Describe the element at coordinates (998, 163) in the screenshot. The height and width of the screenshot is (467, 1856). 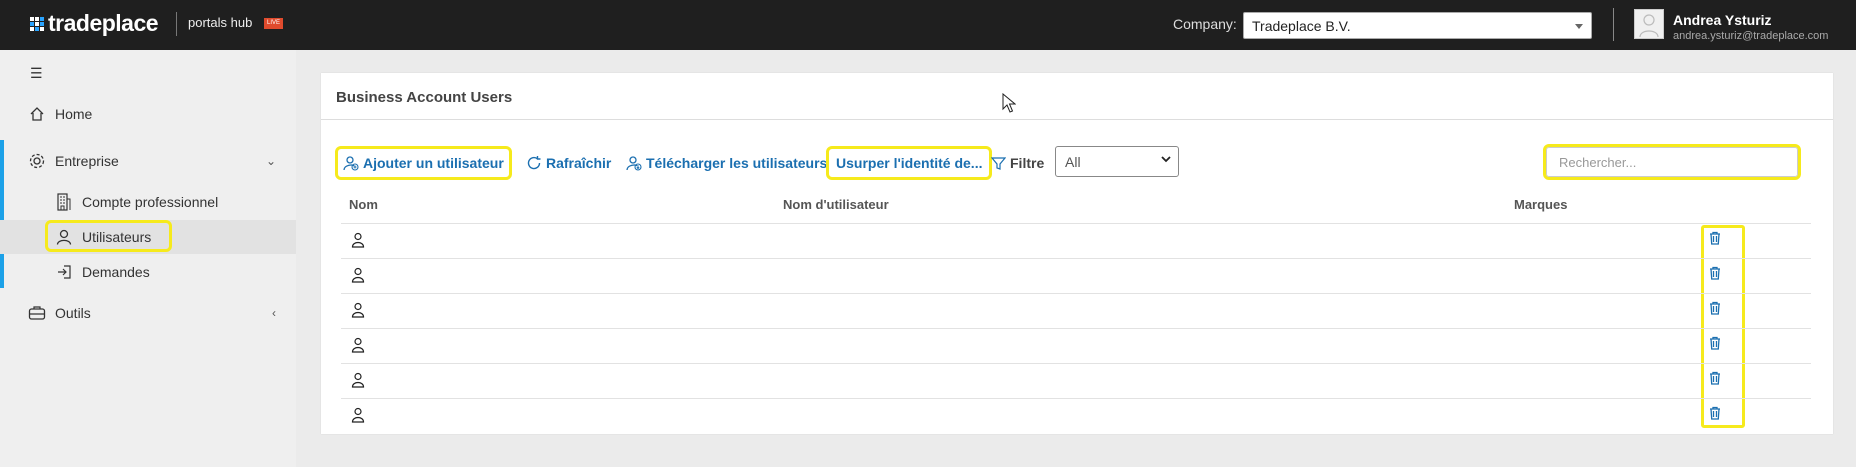
I see `filter-icon` at that location.